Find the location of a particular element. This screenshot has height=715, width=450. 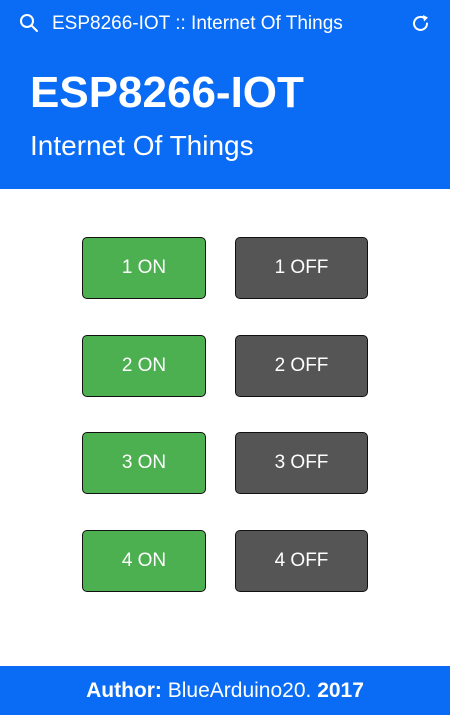

site-subtitle: Internet Of Things is located at coordinates (142, 145).